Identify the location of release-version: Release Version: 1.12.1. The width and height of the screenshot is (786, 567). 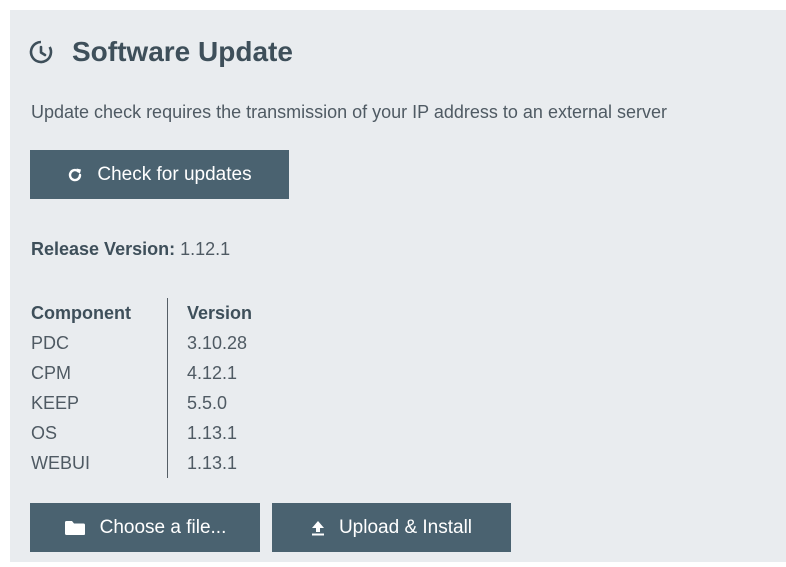
(130, 249).